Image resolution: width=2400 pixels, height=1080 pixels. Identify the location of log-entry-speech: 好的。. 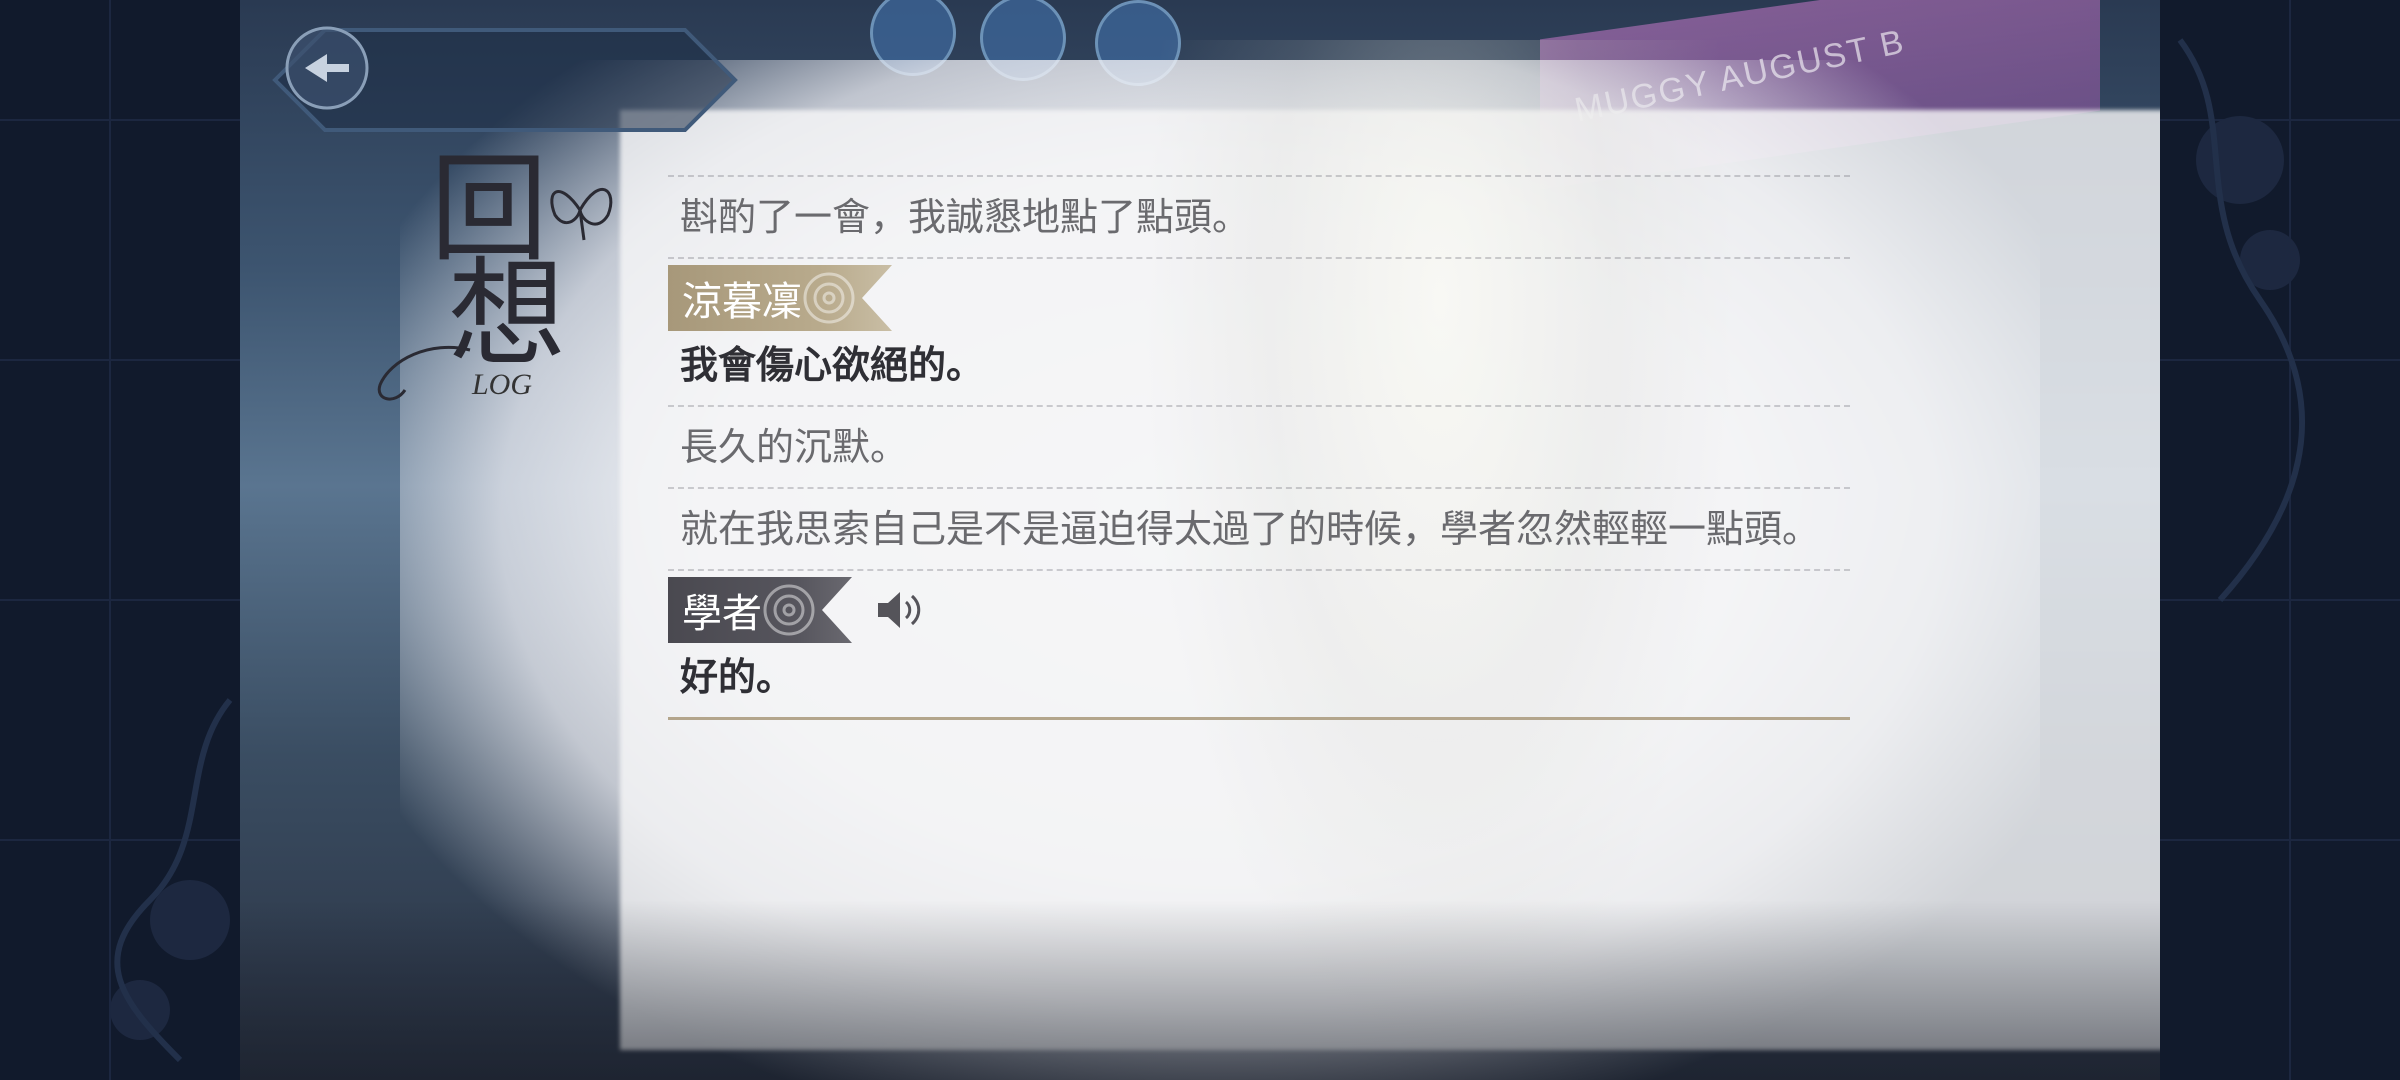
(737, 677).